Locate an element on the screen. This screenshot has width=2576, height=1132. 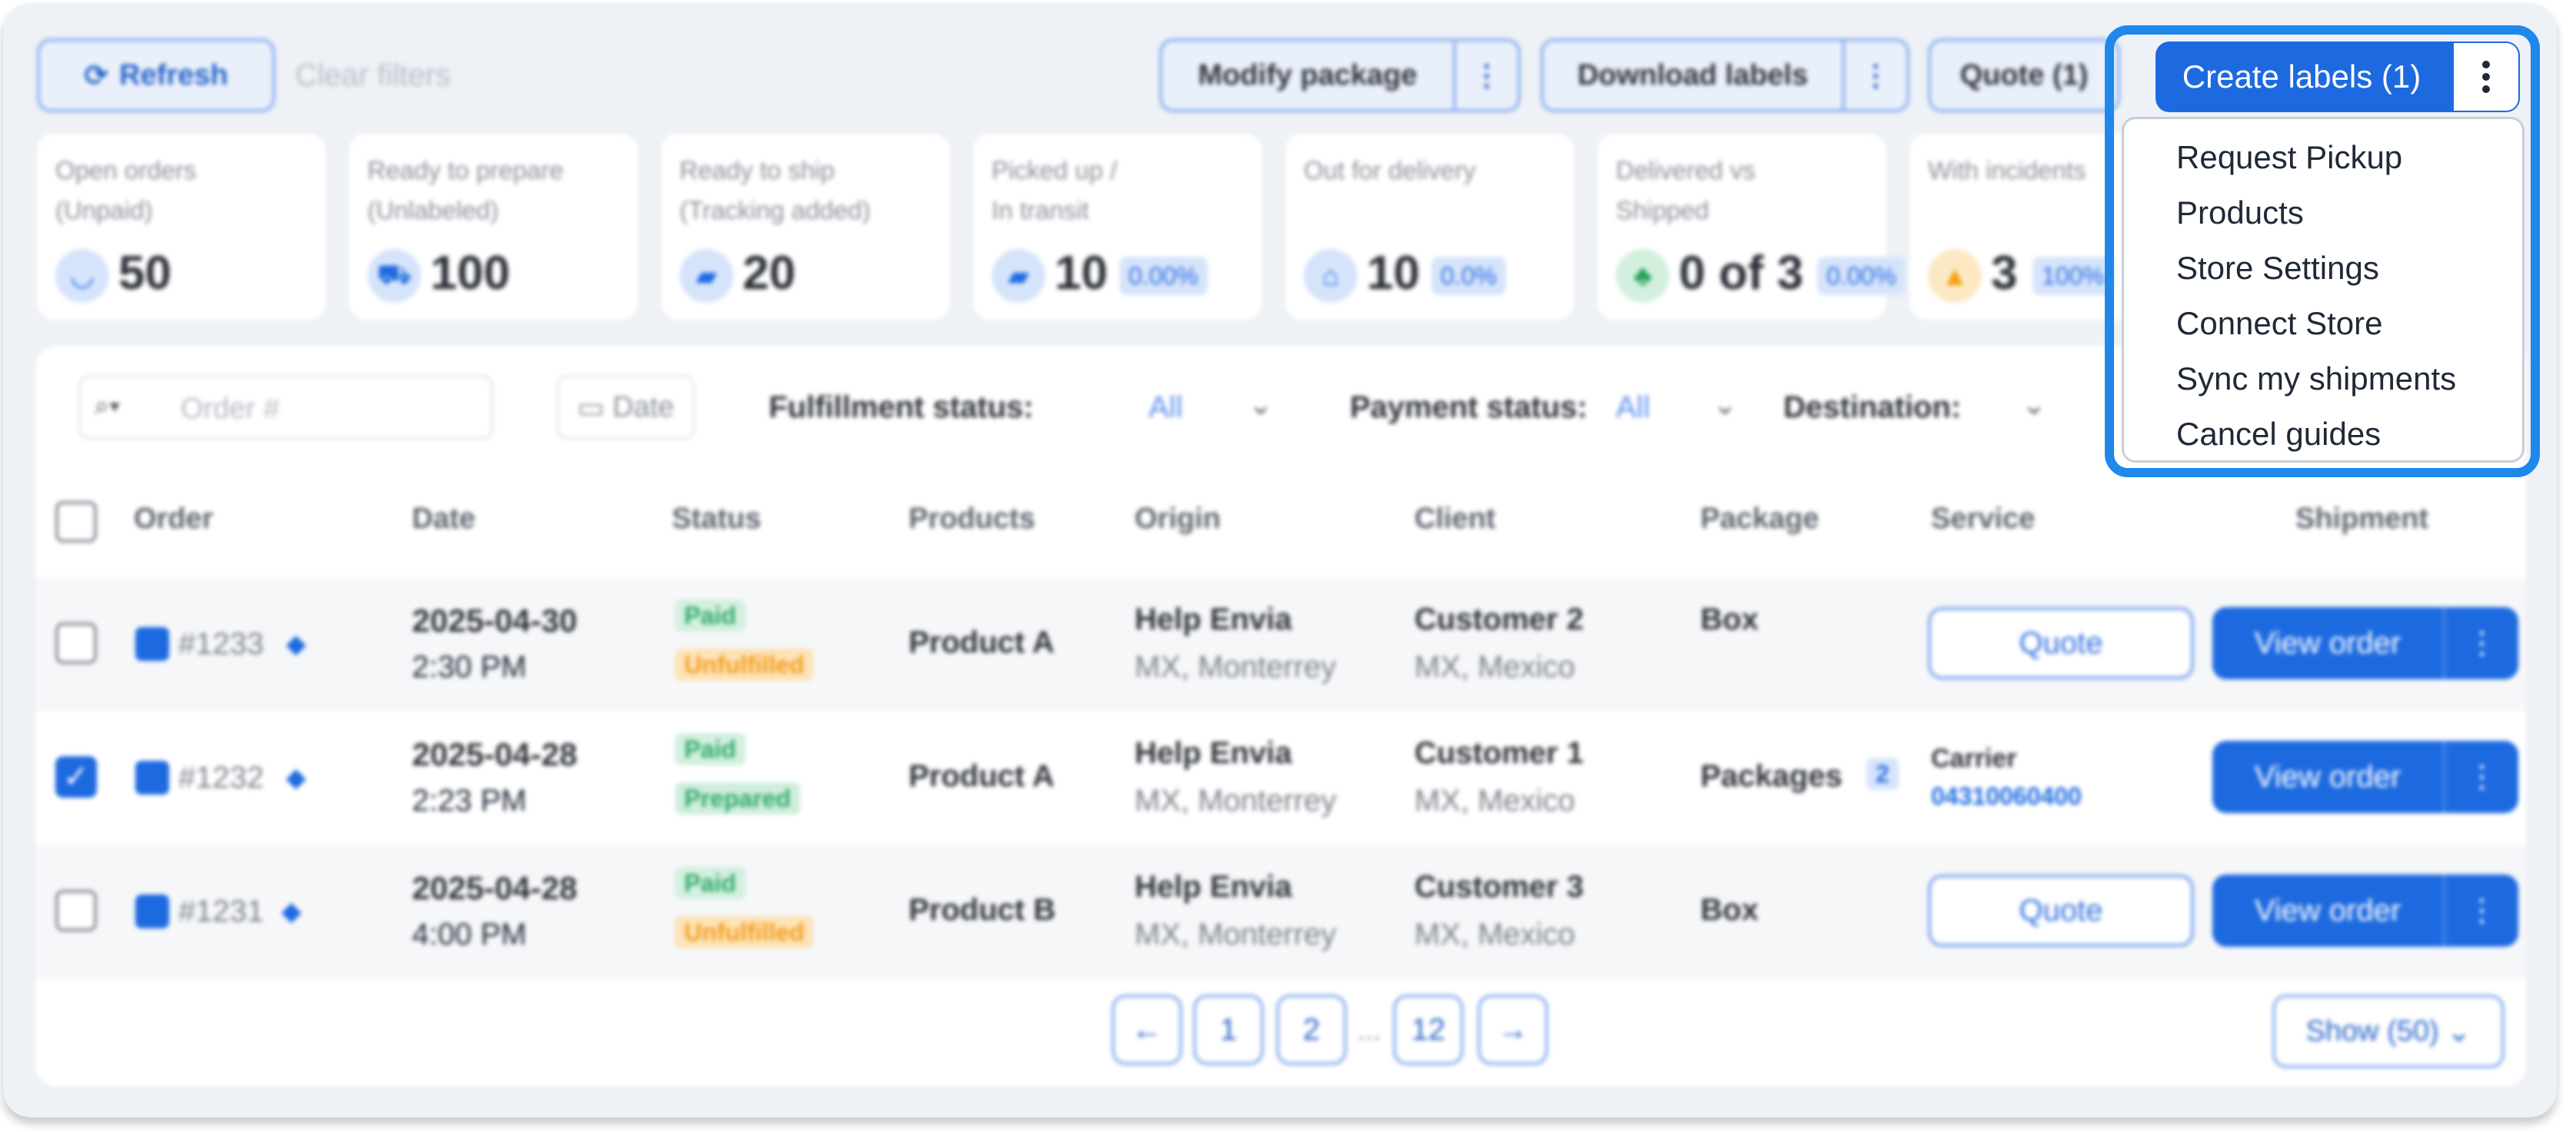
quote-button: Quote (1) is located at coordinates (2024, 75).